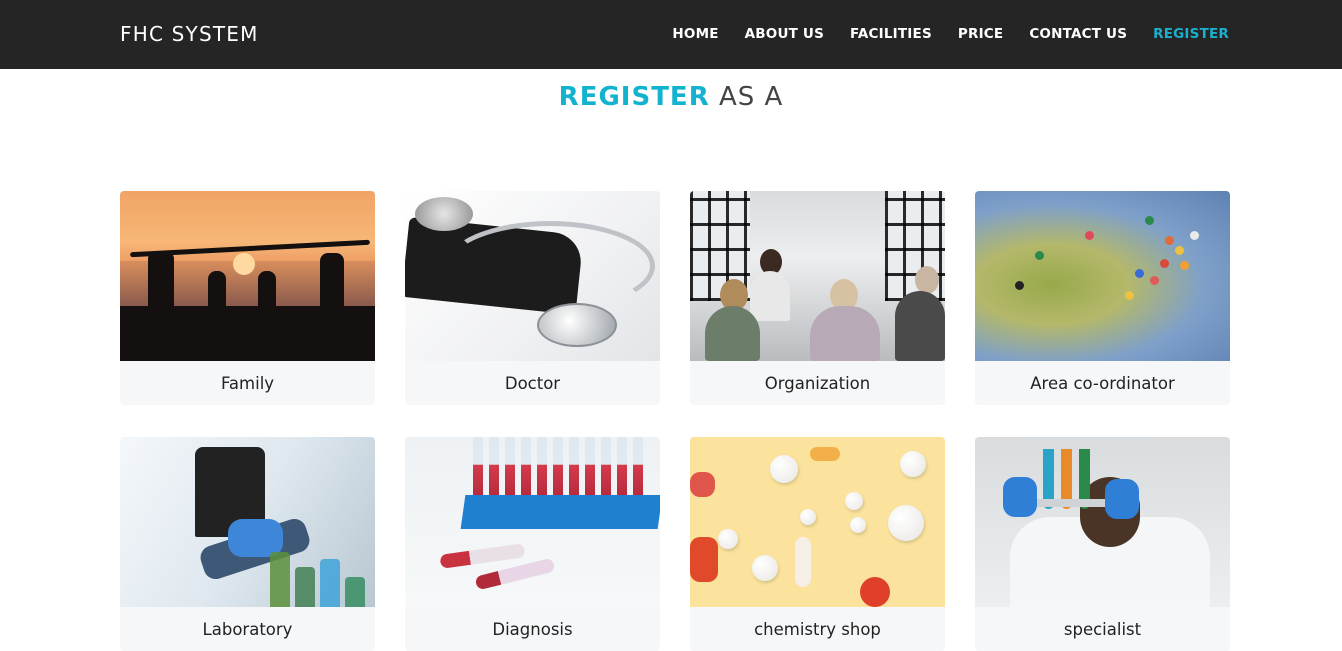 The image size is (1342, 651). I want to click on heading-rest: AS A, so click(746, 97).